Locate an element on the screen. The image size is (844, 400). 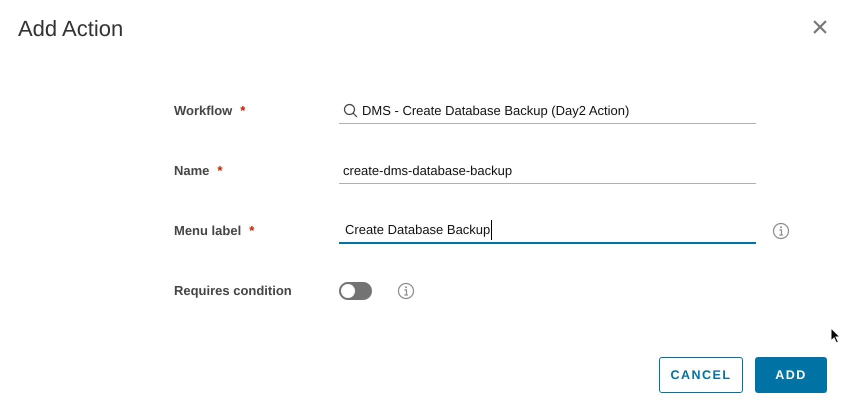
add-button: ADD is located at coordinates (791, 375).